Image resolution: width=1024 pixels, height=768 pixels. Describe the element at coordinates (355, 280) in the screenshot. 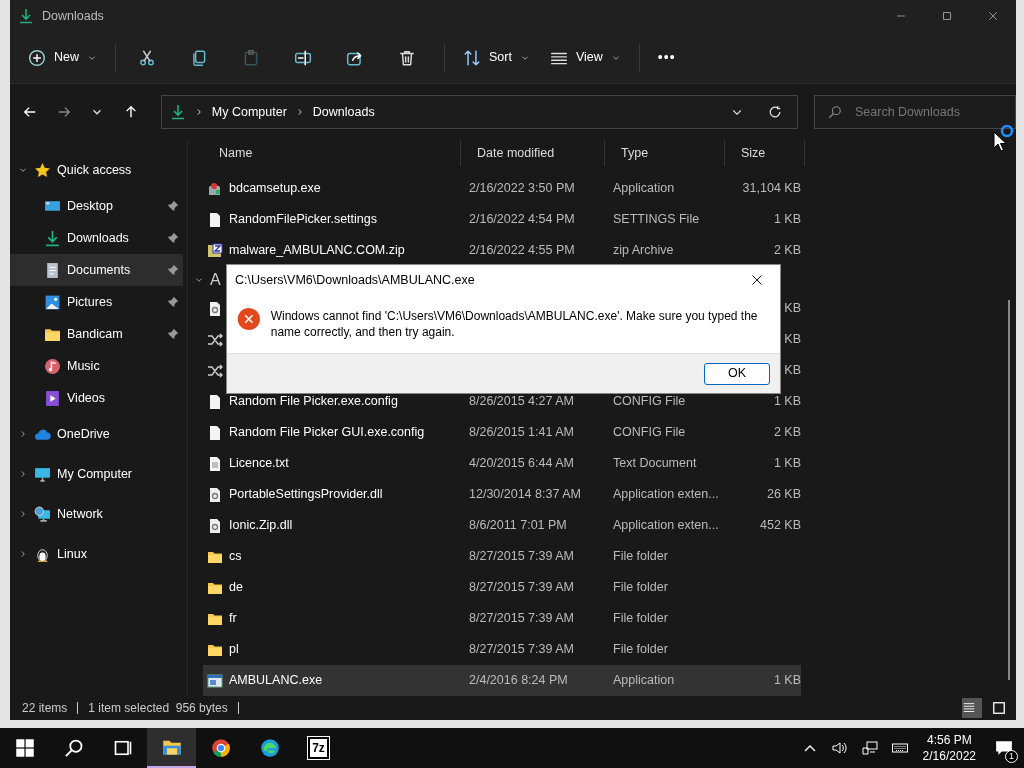

I see `dialog-title: C:\Users\VM6\Downloads\AMBULANC.exe` at that location.